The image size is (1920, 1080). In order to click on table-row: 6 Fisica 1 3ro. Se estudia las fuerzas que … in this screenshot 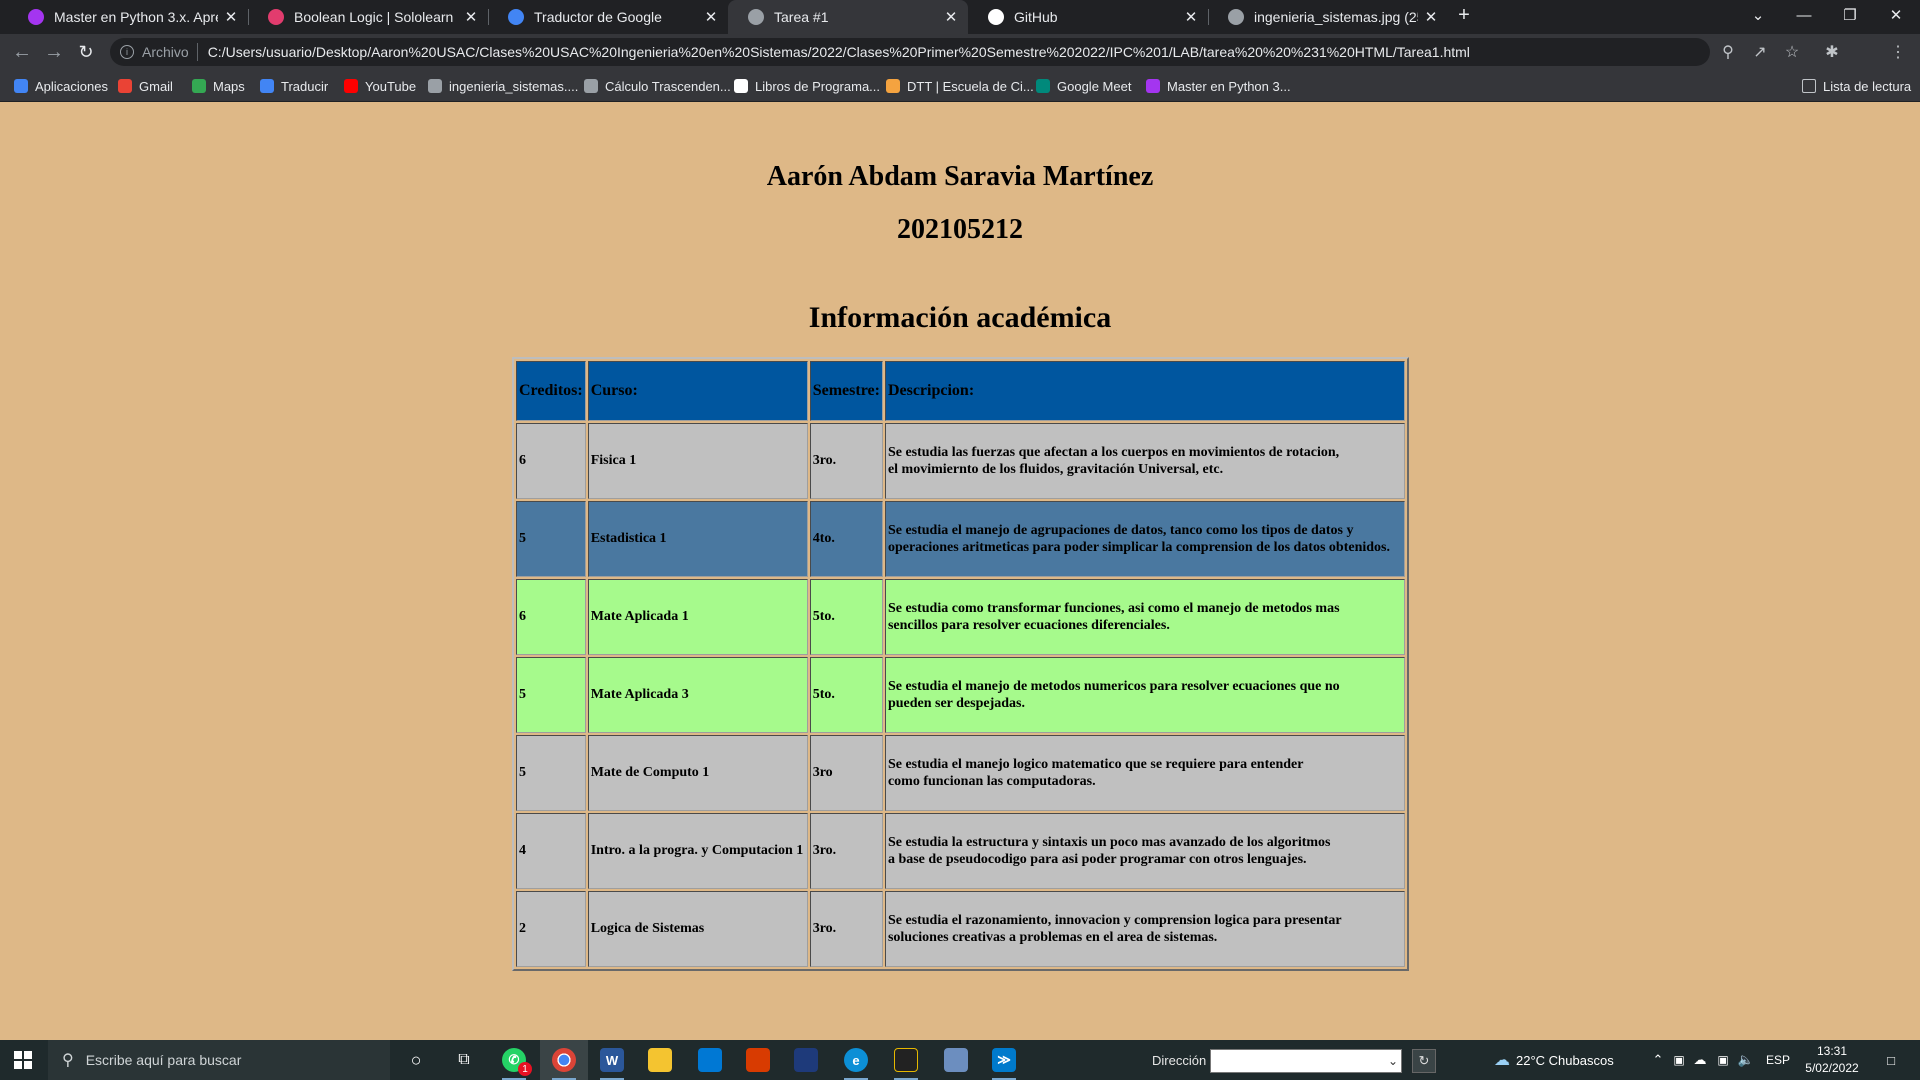, I will do `click(960, 461)`.